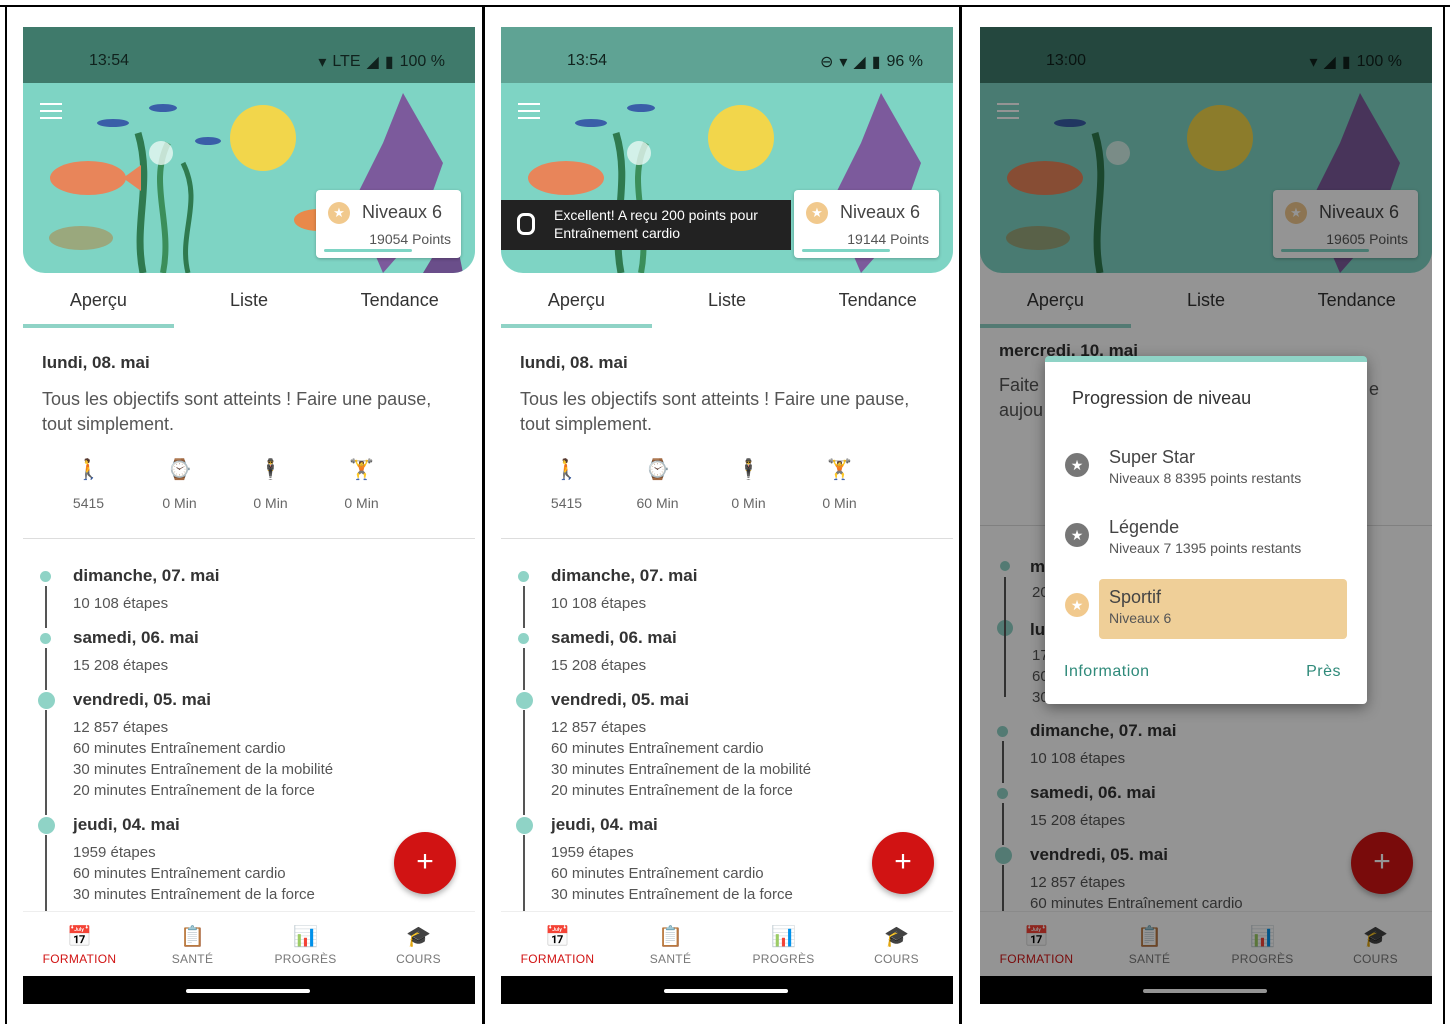 This screenshot has height=1024, width=1450. I want to click on metric-cardio: ⌚ 60 Min, so click(657, 484).